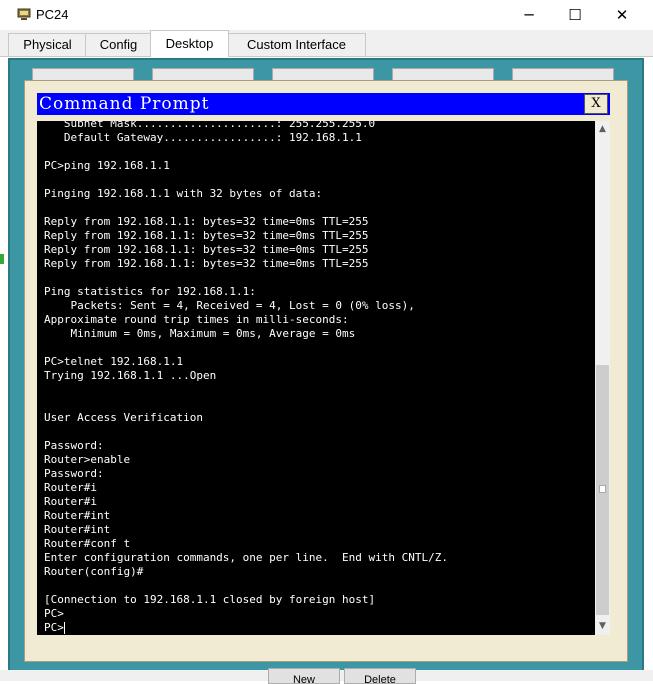  I want to click on tab-physical: Physical, so click(47, 44).